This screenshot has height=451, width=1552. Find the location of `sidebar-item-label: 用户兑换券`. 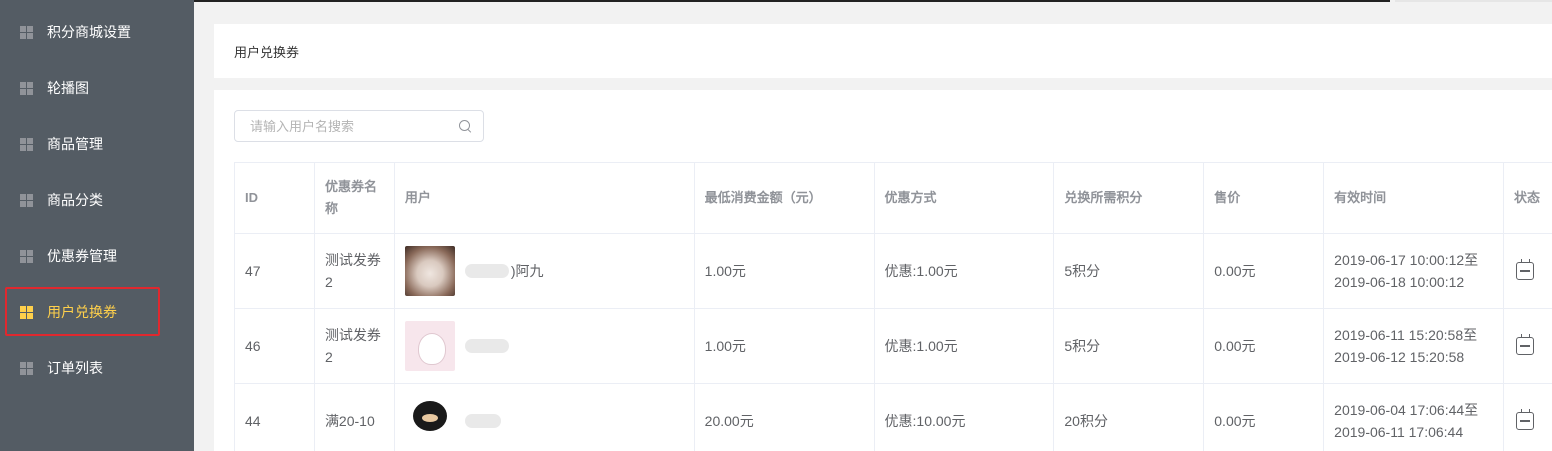

sidebar-item-label: 用户兑换券 is located at coordinates (82, 312).